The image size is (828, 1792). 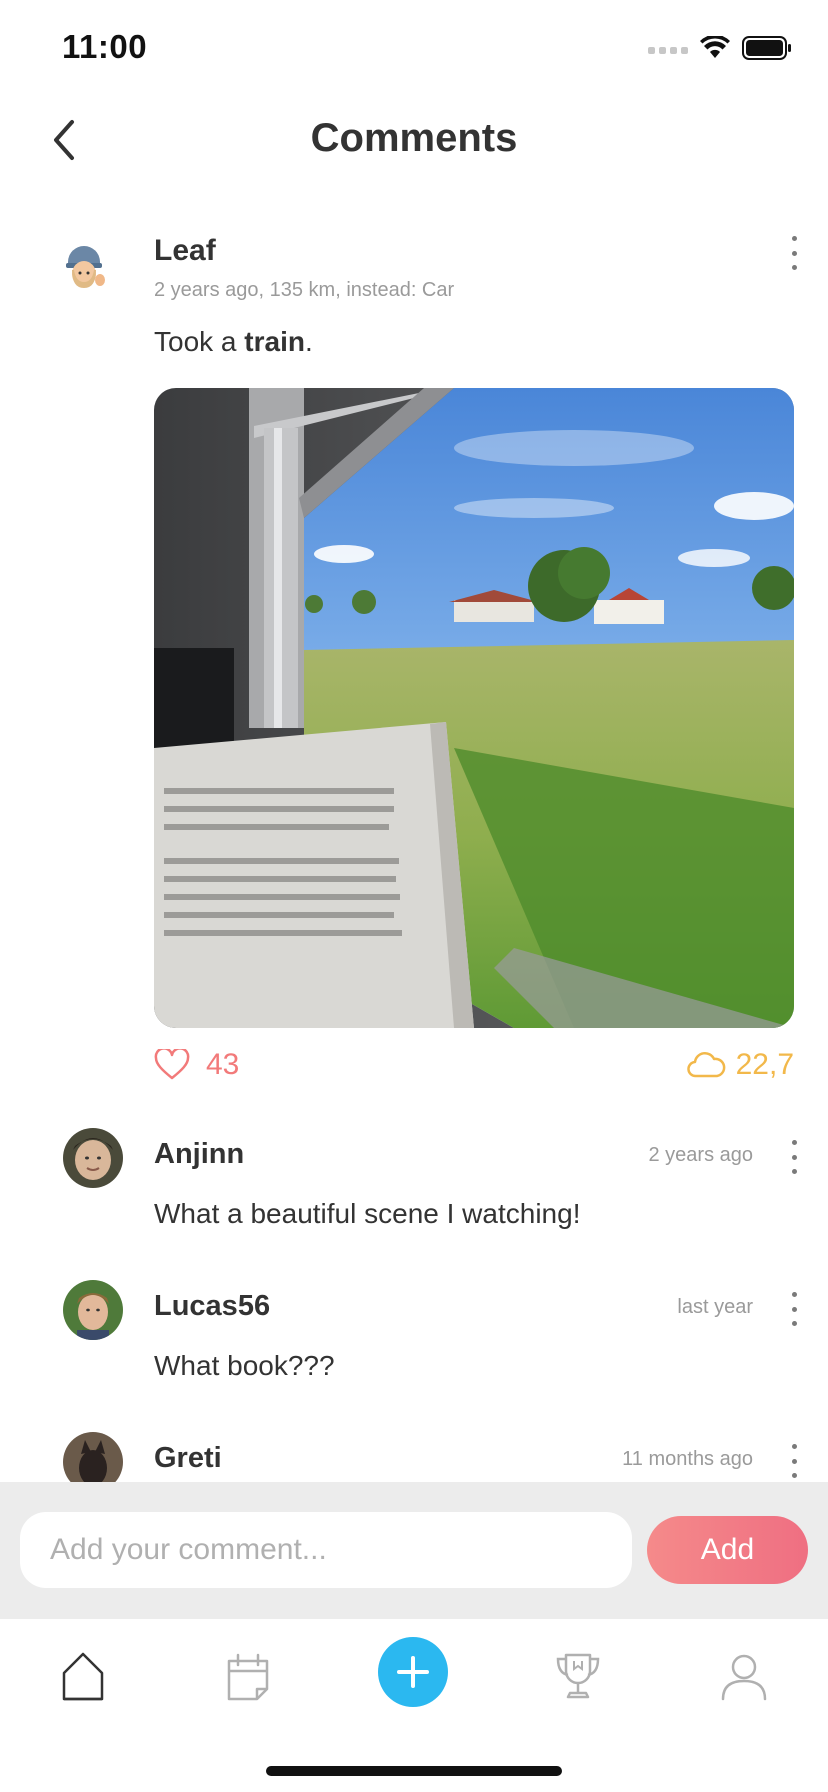 What do you see at coordinates (367, 1213) in the screenshot?
I see `comment-text: What a beautiful scene I watching!` at bounding box center [367, 1213].